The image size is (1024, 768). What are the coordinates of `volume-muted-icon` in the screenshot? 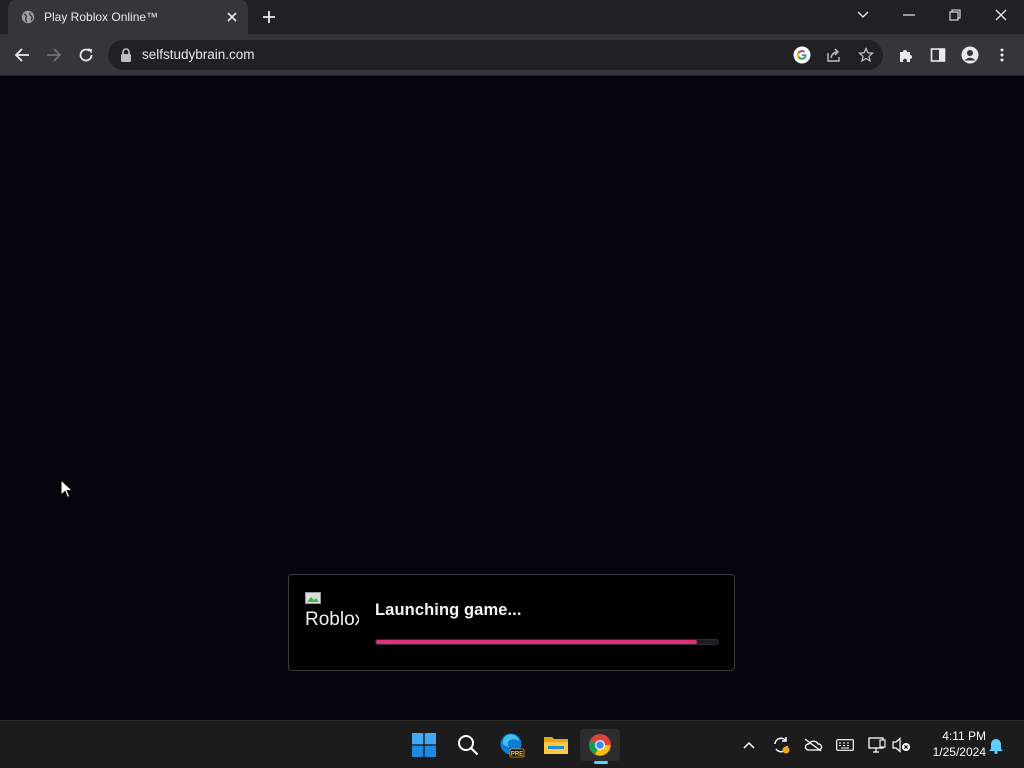 It's located at (901, 745).